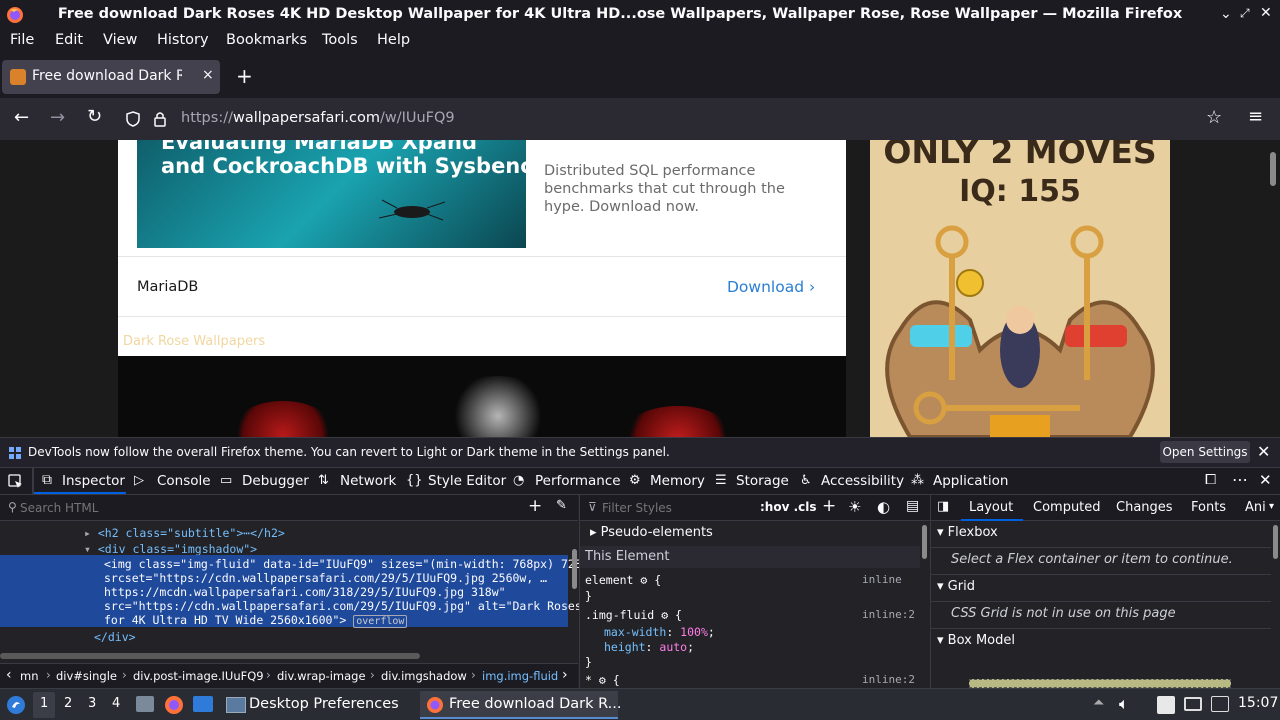  Describe the element at coordinates (623, 580) in the screenshot. I see `rule-element: element ⚙ {` at that location.